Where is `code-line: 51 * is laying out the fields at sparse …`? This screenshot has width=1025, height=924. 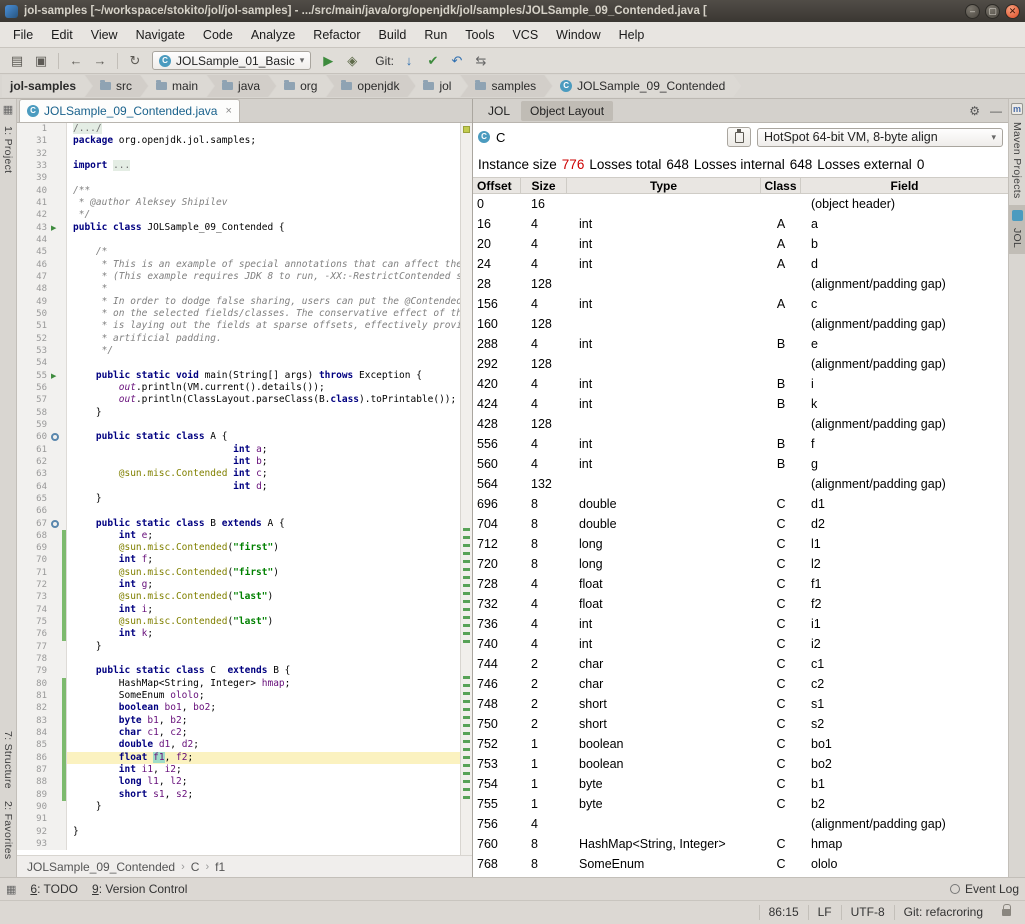 code-line: 51 * is laying out the fields at sparse … is located at coordinates (244, 326).